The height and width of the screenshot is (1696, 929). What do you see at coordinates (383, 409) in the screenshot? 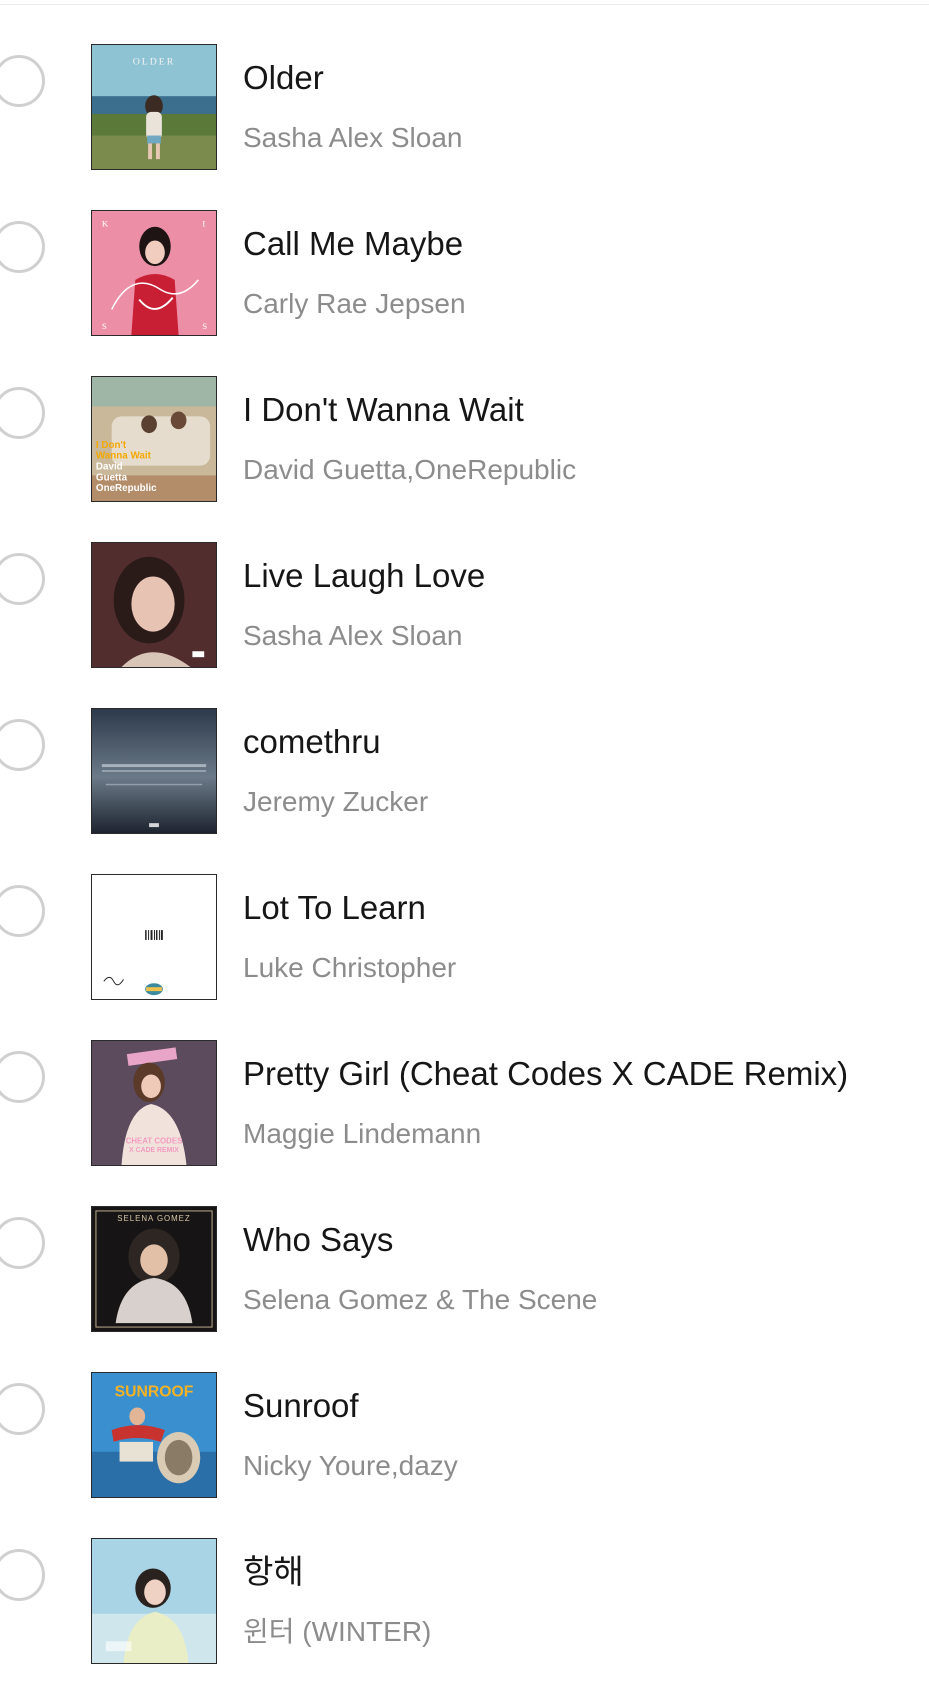
I see `song-title: I Don't Wanna Wait` at bounding box center [383, 409].